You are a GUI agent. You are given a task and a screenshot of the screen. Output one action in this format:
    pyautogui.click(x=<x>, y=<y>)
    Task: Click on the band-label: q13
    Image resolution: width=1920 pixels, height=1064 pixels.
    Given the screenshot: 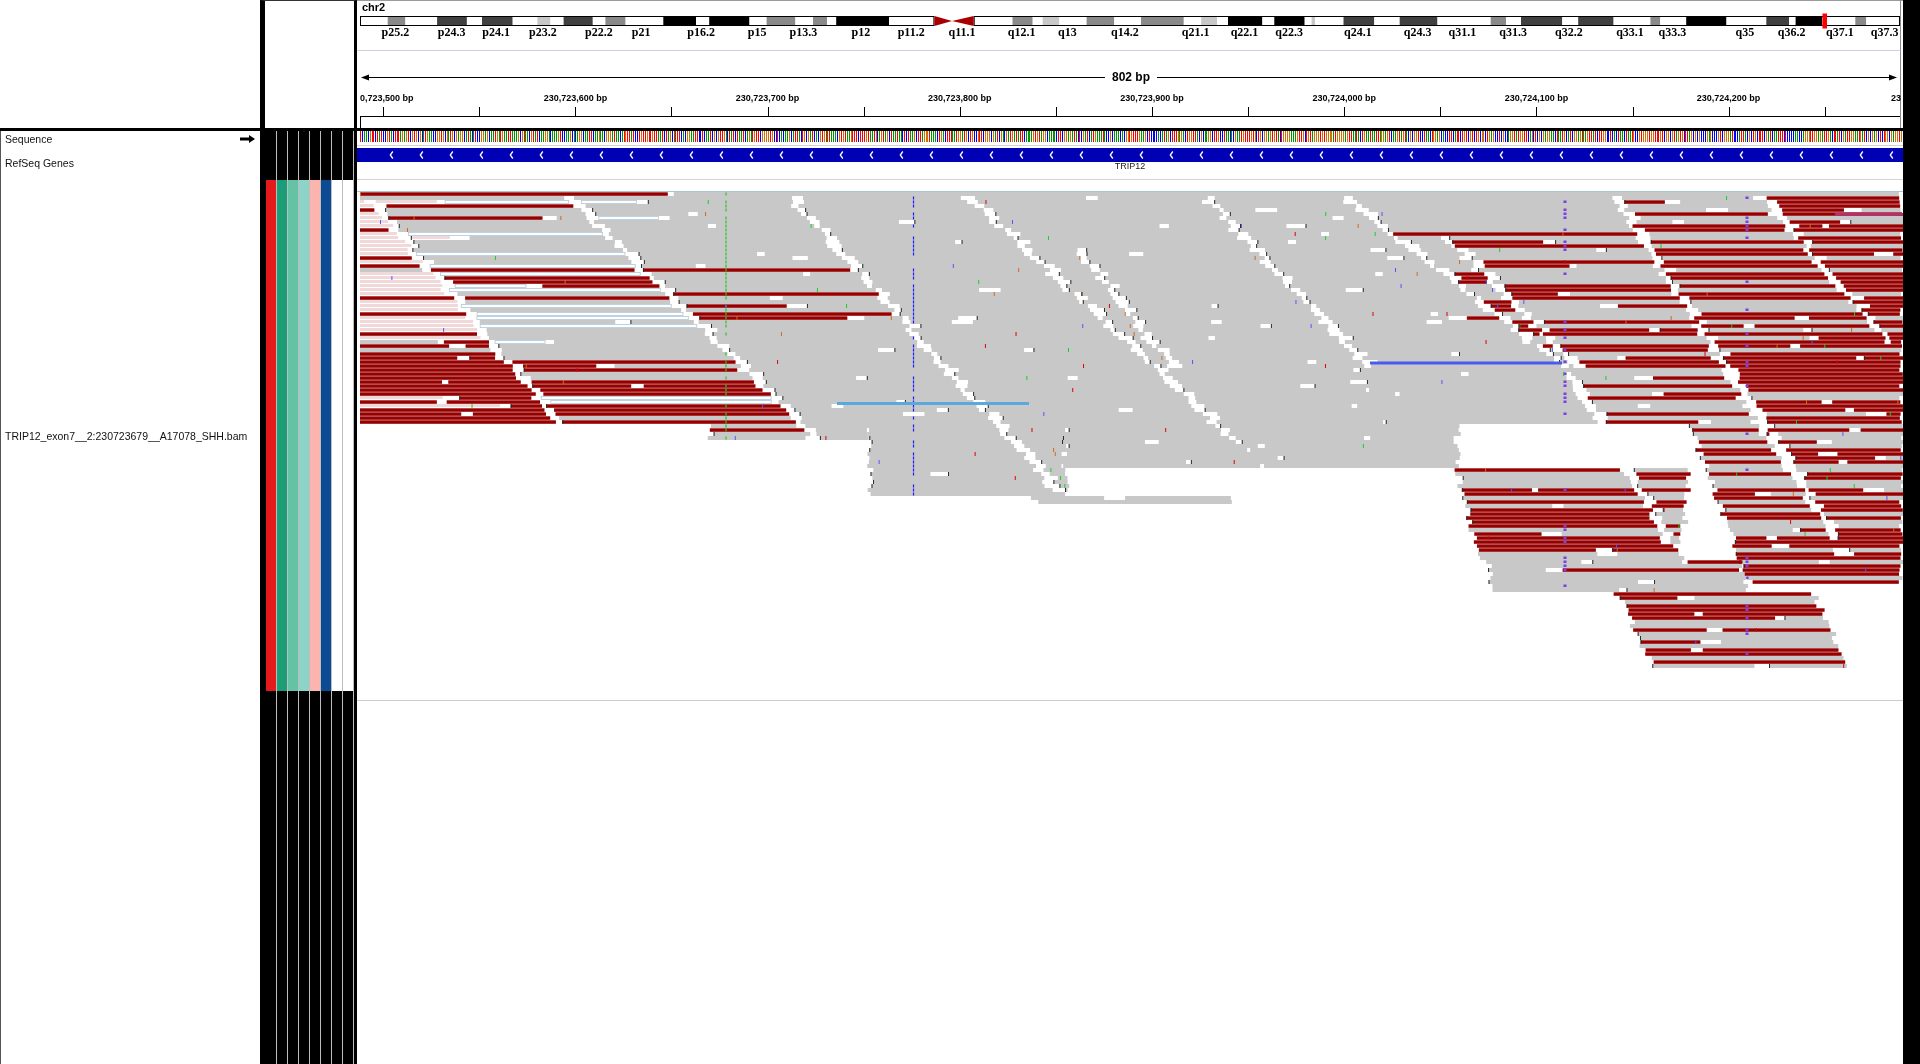 What is the action you would take?
    pyautogui.click(x=1067, y=32)
    